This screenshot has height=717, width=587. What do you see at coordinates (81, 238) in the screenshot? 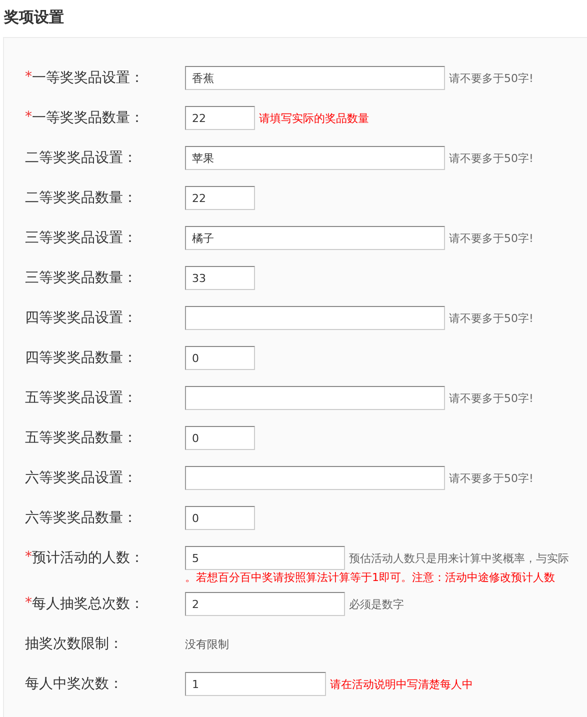
I see `field-label: 三等奖奖品设置：` at bounding box center [81, 238].